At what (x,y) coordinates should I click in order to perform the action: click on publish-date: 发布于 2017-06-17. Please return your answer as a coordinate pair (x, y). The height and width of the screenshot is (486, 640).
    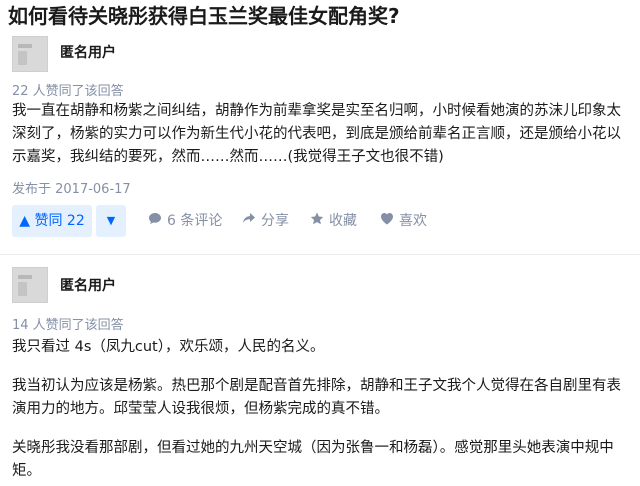
    Looking at the image, I should click on (71, 187).